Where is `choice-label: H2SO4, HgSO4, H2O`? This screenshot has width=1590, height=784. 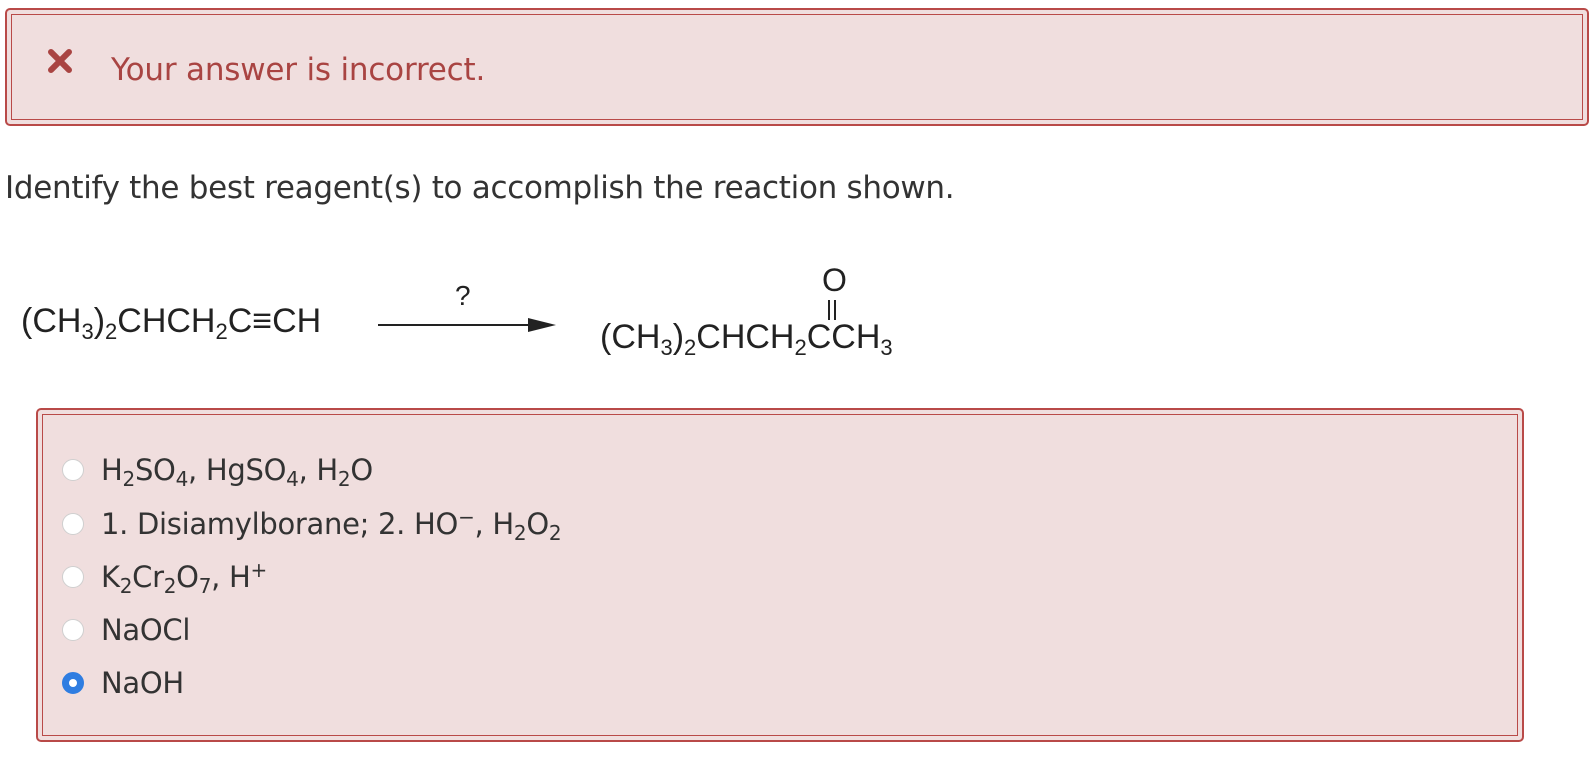
choice-label: H2SO4, HgSO4, H2O is located at coordinates (237, 471).